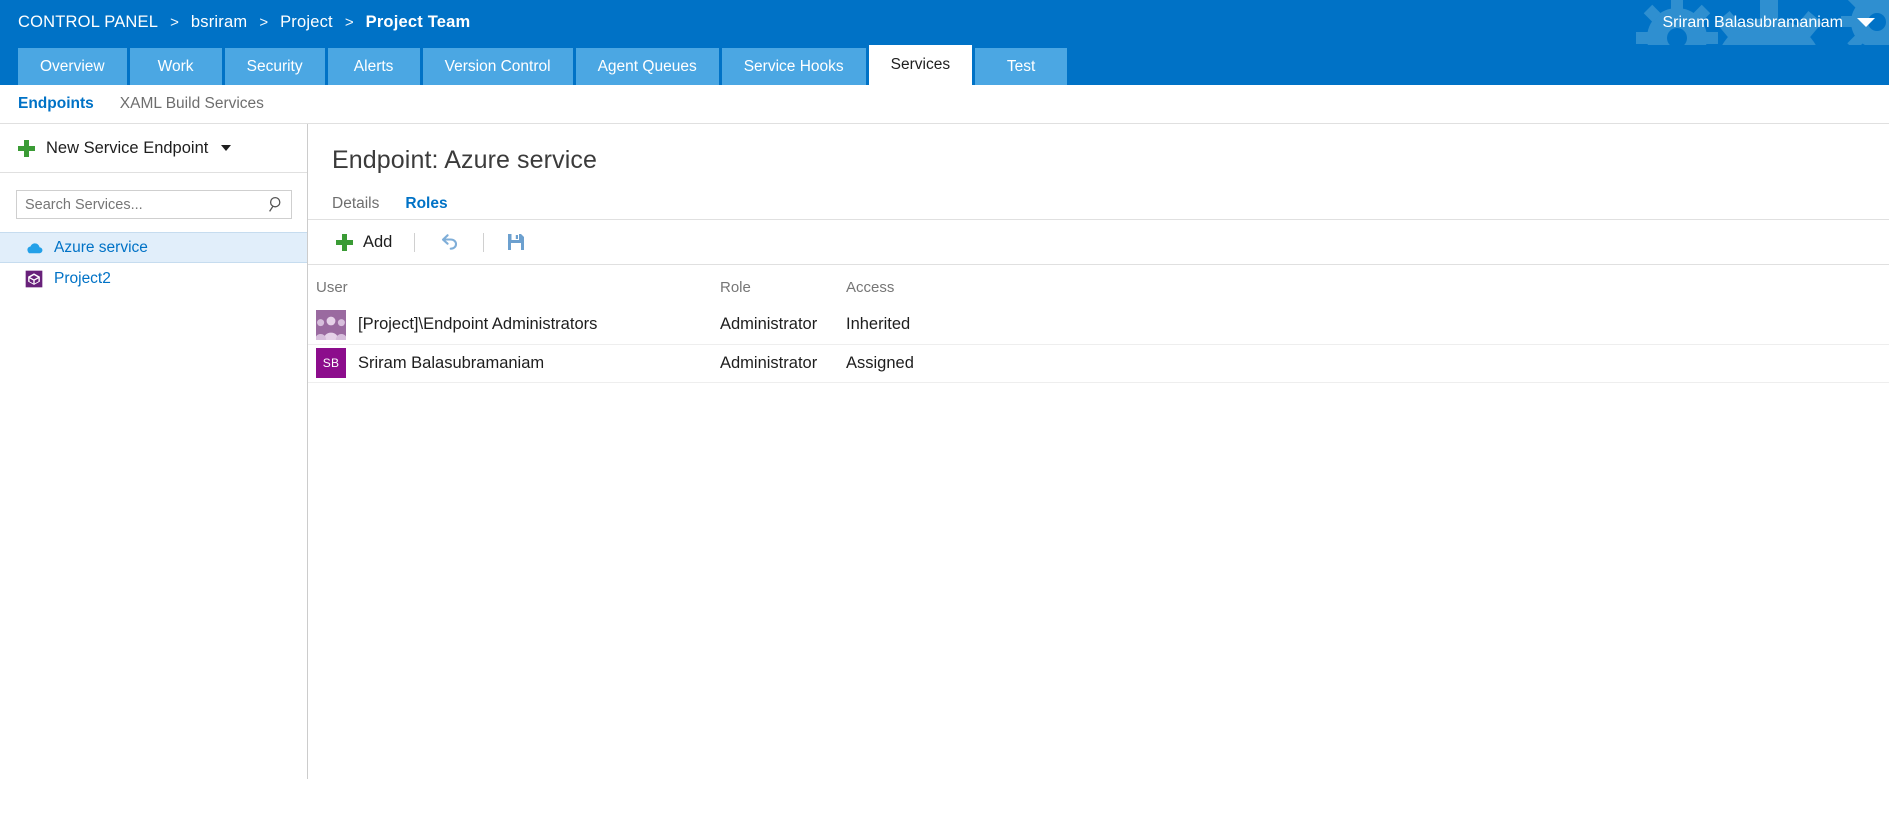  I want to click on breadcrumb-item-project-team: Project Team, so click(418, 22).